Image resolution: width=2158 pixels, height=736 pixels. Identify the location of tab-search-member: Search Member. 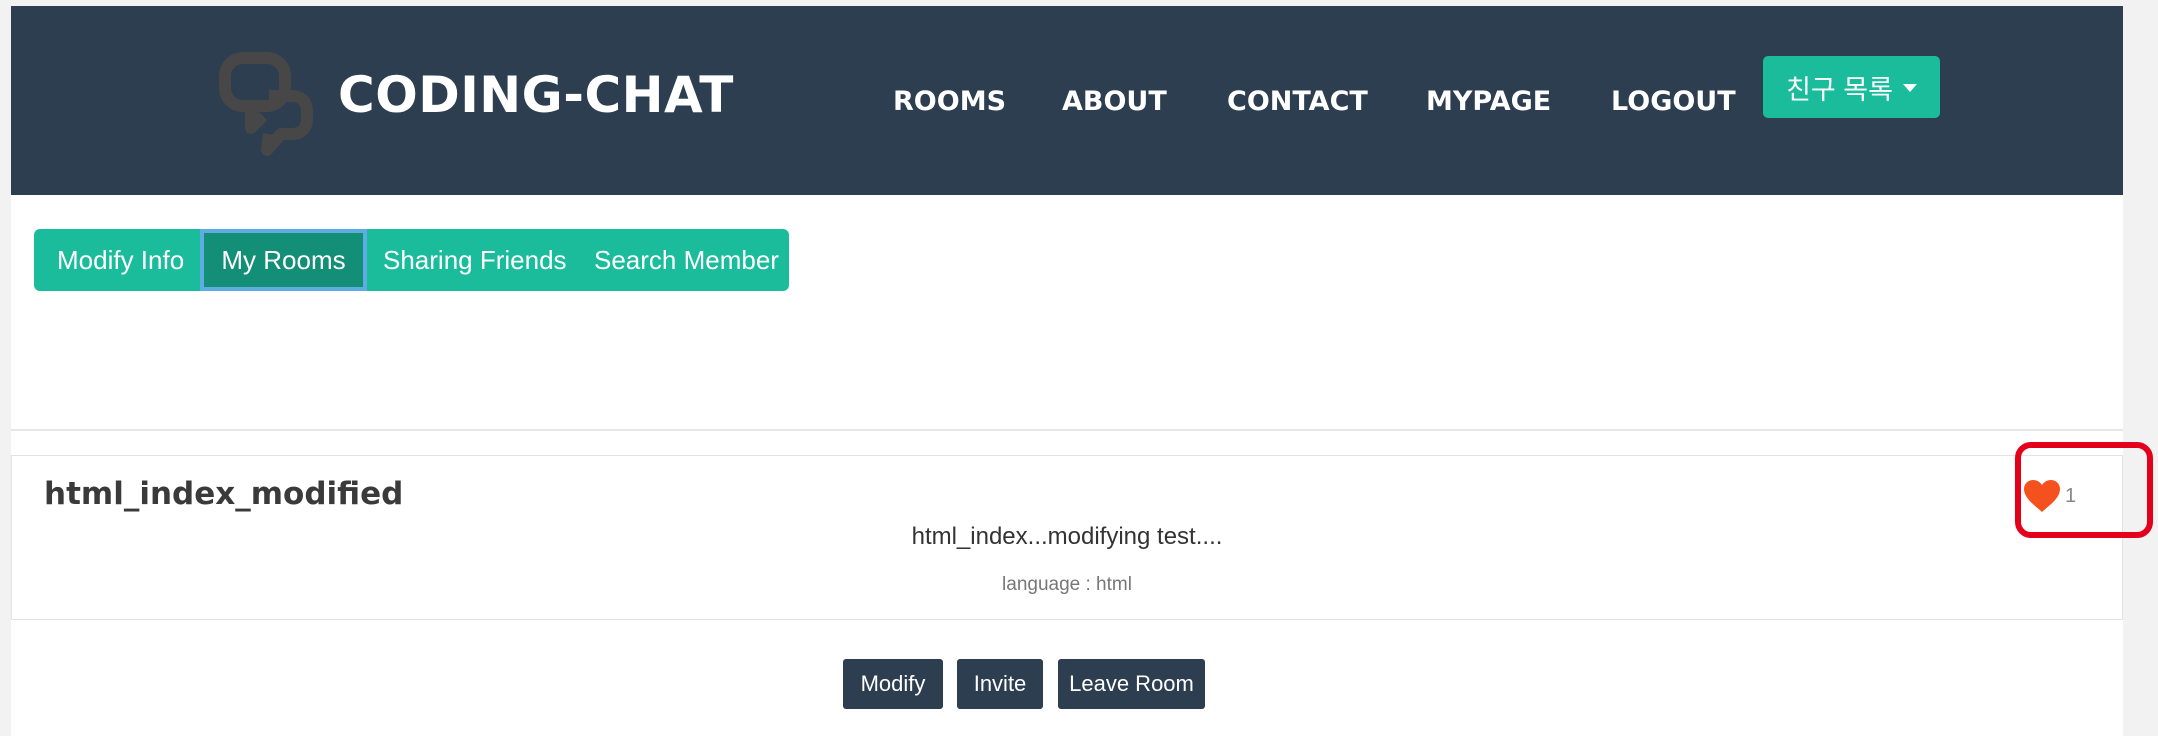
(686, 260).